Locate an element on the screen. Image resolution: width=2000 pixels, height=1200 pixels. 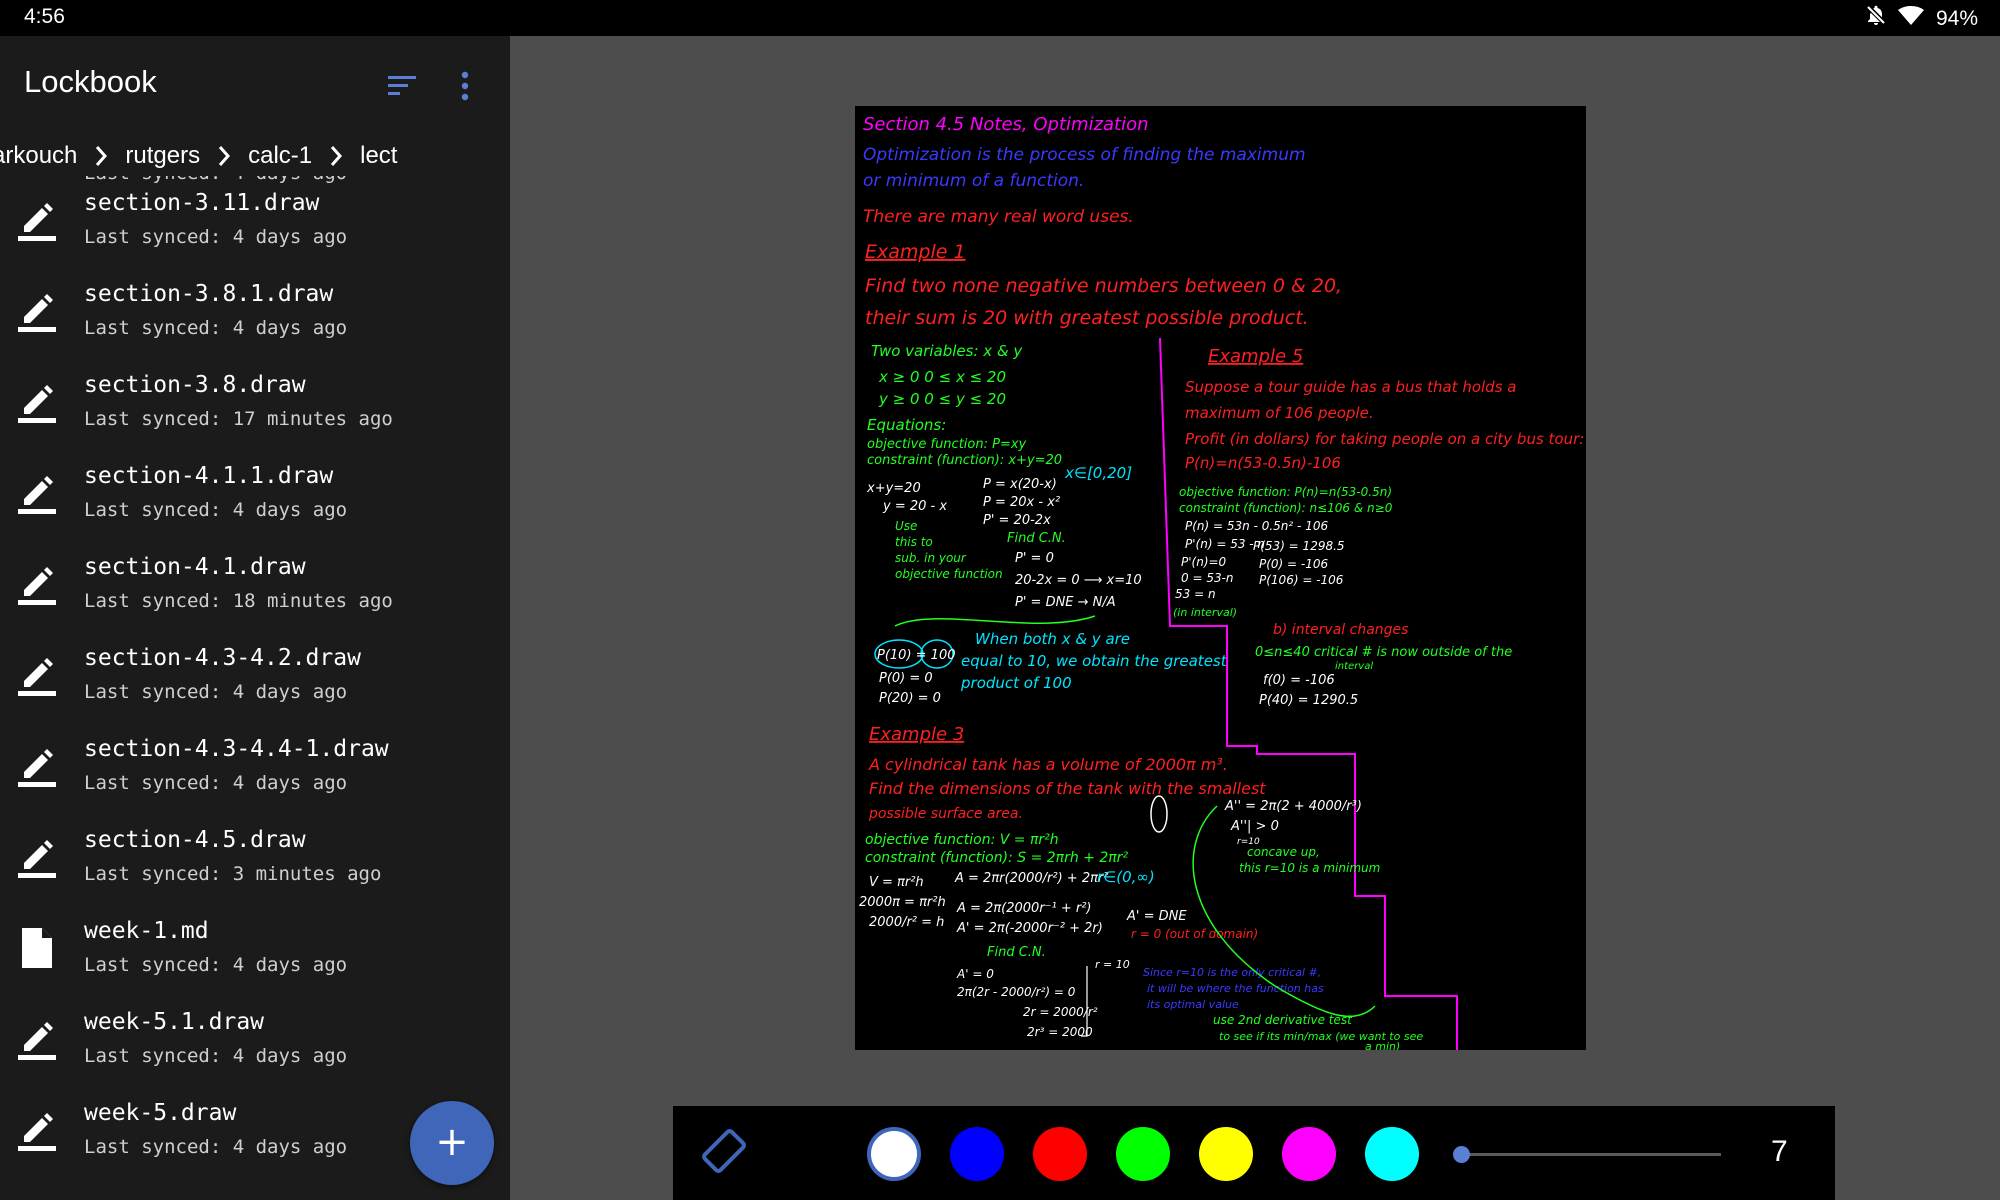
file-name: section-4.1.1.draw is located at coordinates (209, 476).